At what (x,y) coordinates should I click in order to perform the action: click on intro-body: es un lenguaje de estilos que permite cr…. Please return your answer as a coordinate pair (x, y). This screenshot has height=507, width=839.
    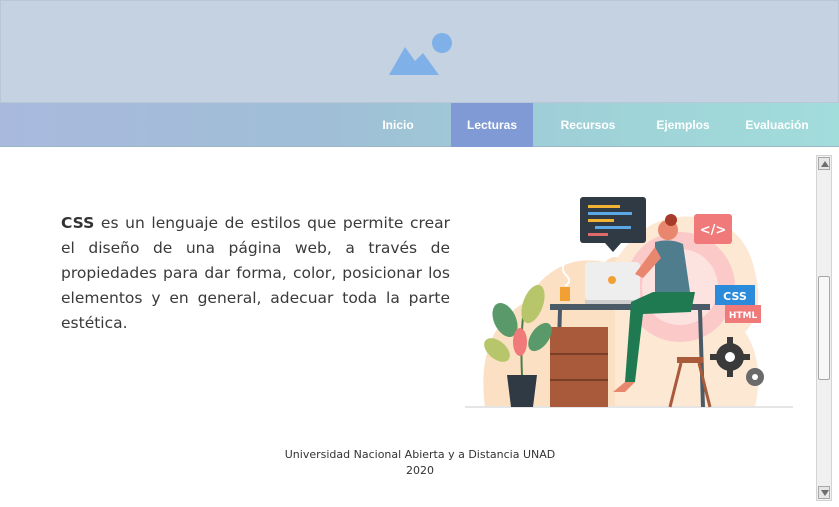
    Looking at the image, I should click on (255, 273).